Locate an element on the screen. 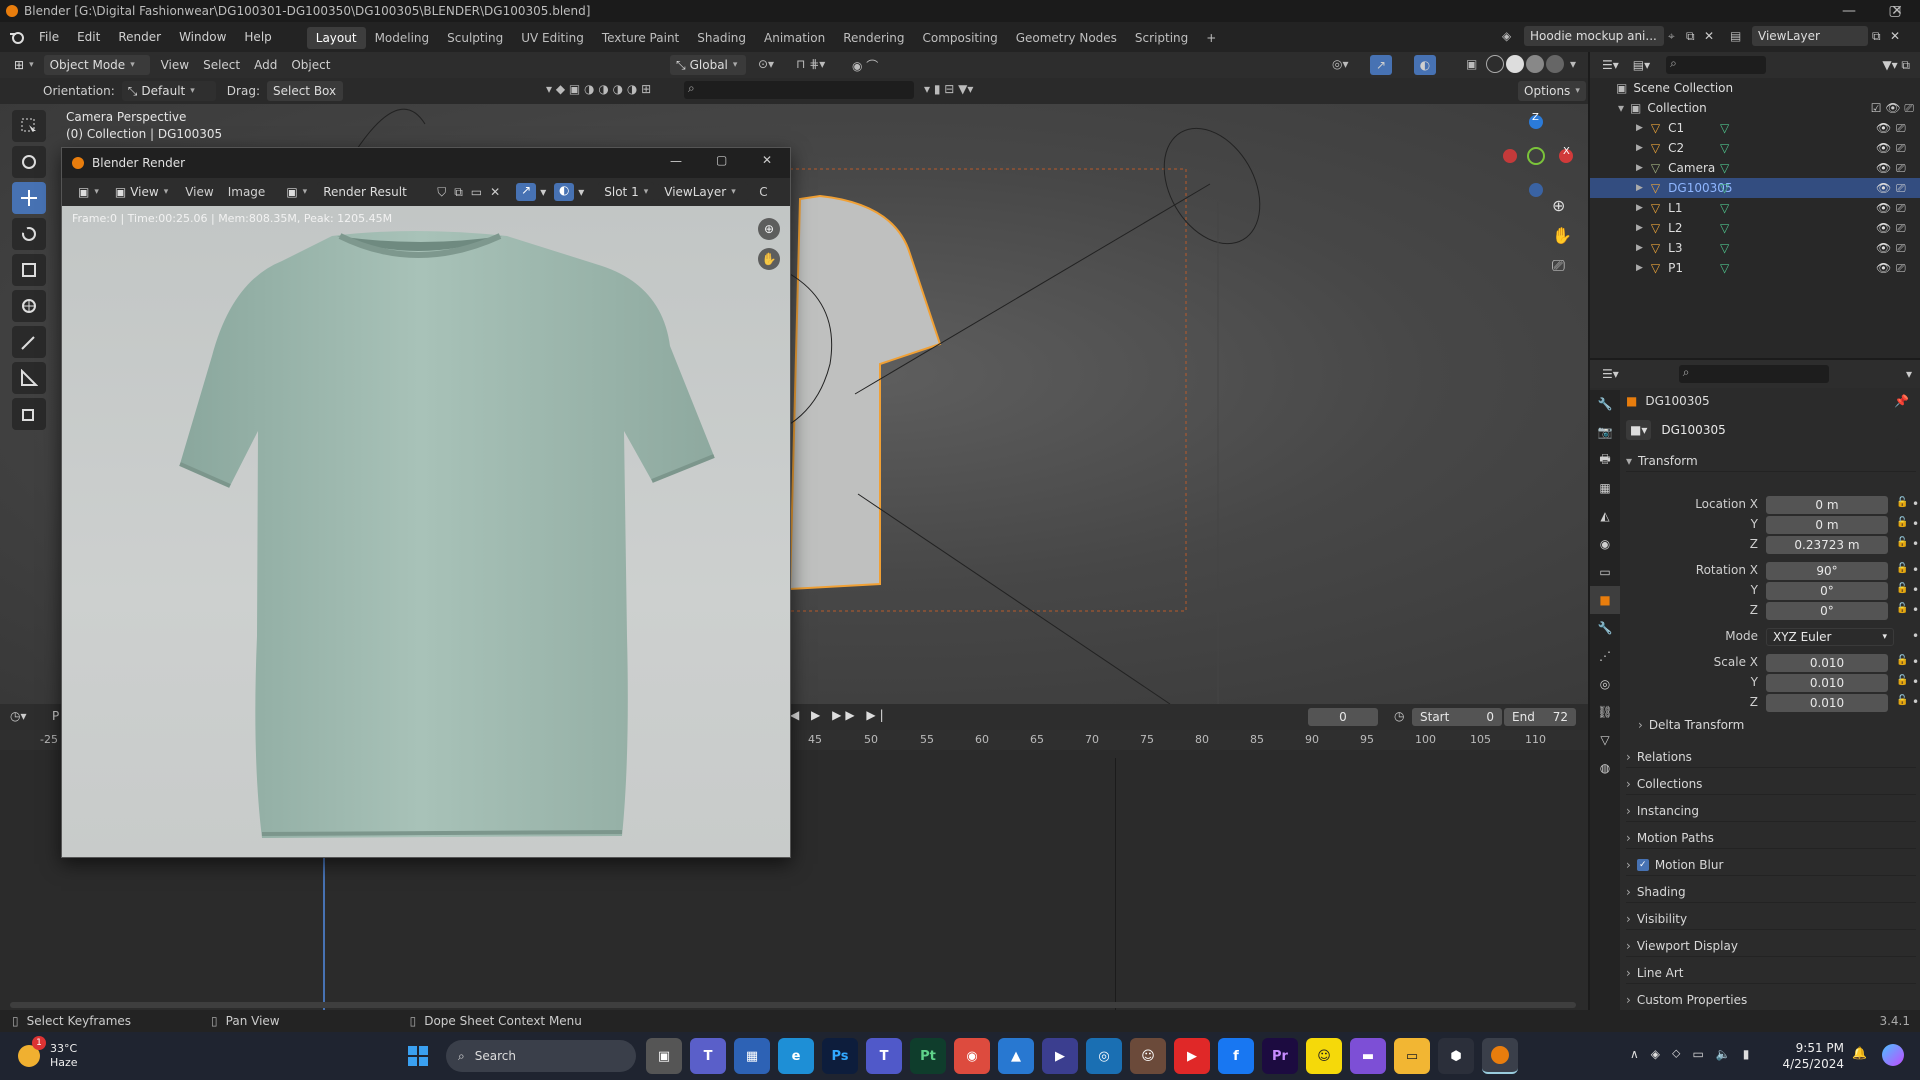 The height and width of the screenshot is (1080, 1920). scale-tool-icon is located at coordinates (29, 270).